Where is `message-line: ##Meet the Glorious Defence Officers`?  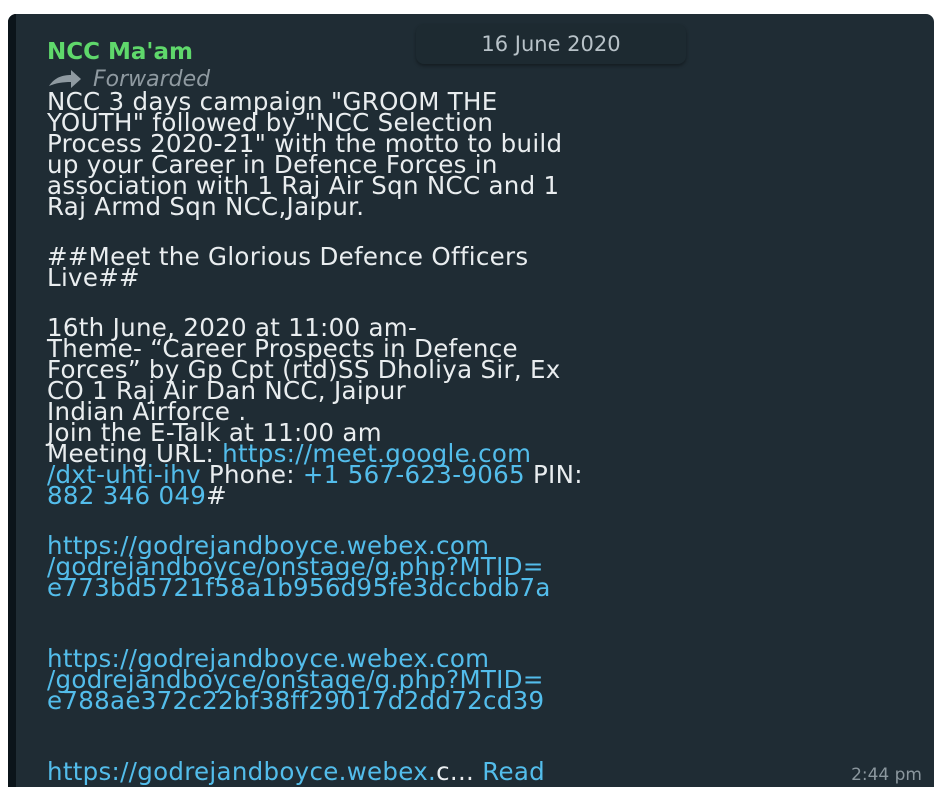
message-line: ##Meet the Glorious Defence Officers is located at coordinates (288, 256).